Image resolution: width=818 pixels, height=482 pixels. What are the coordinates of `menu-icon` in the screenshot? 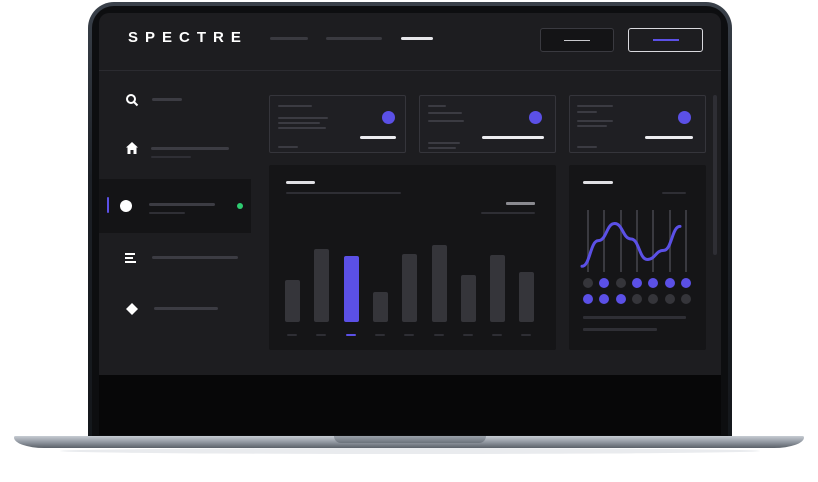 It's located at (131, 258).